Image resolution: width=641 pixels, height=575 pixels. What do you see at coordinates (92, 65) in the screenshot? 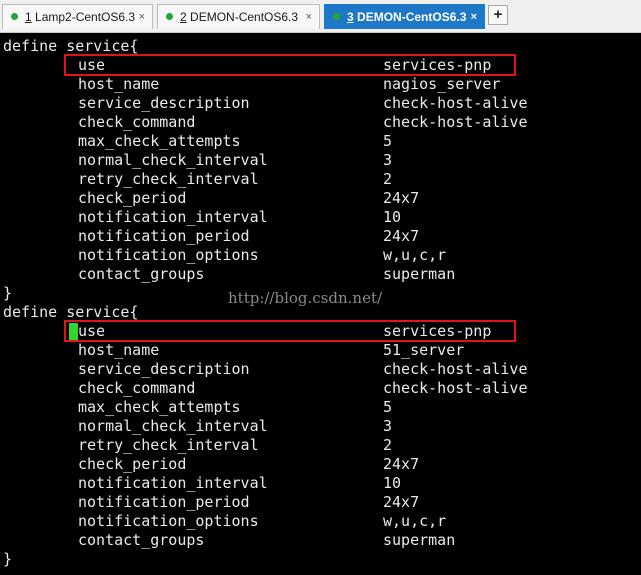
I see `block1-key-use: use` at bounding box center [92, 65].